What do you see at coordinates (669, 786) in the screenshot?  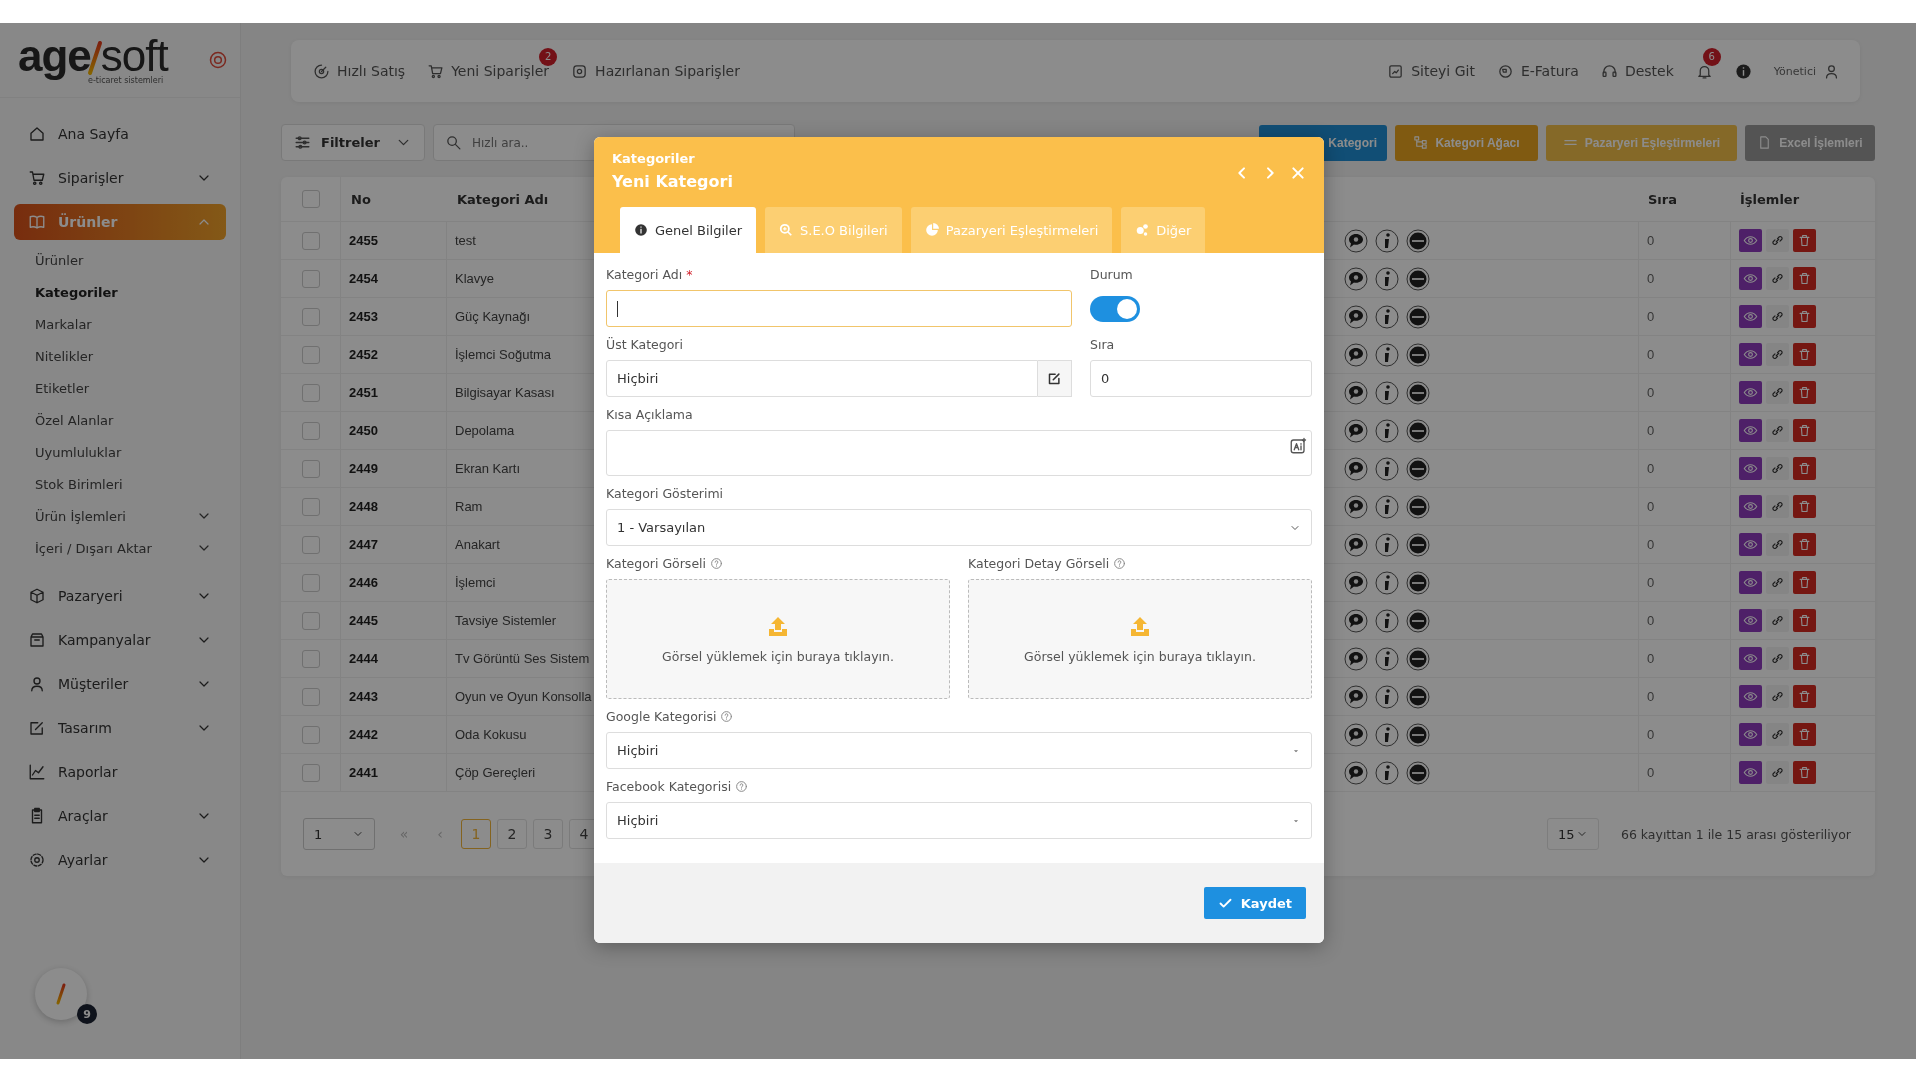 I see `field-label: Facebook Kategorisi` at bounding box center [669, 786].